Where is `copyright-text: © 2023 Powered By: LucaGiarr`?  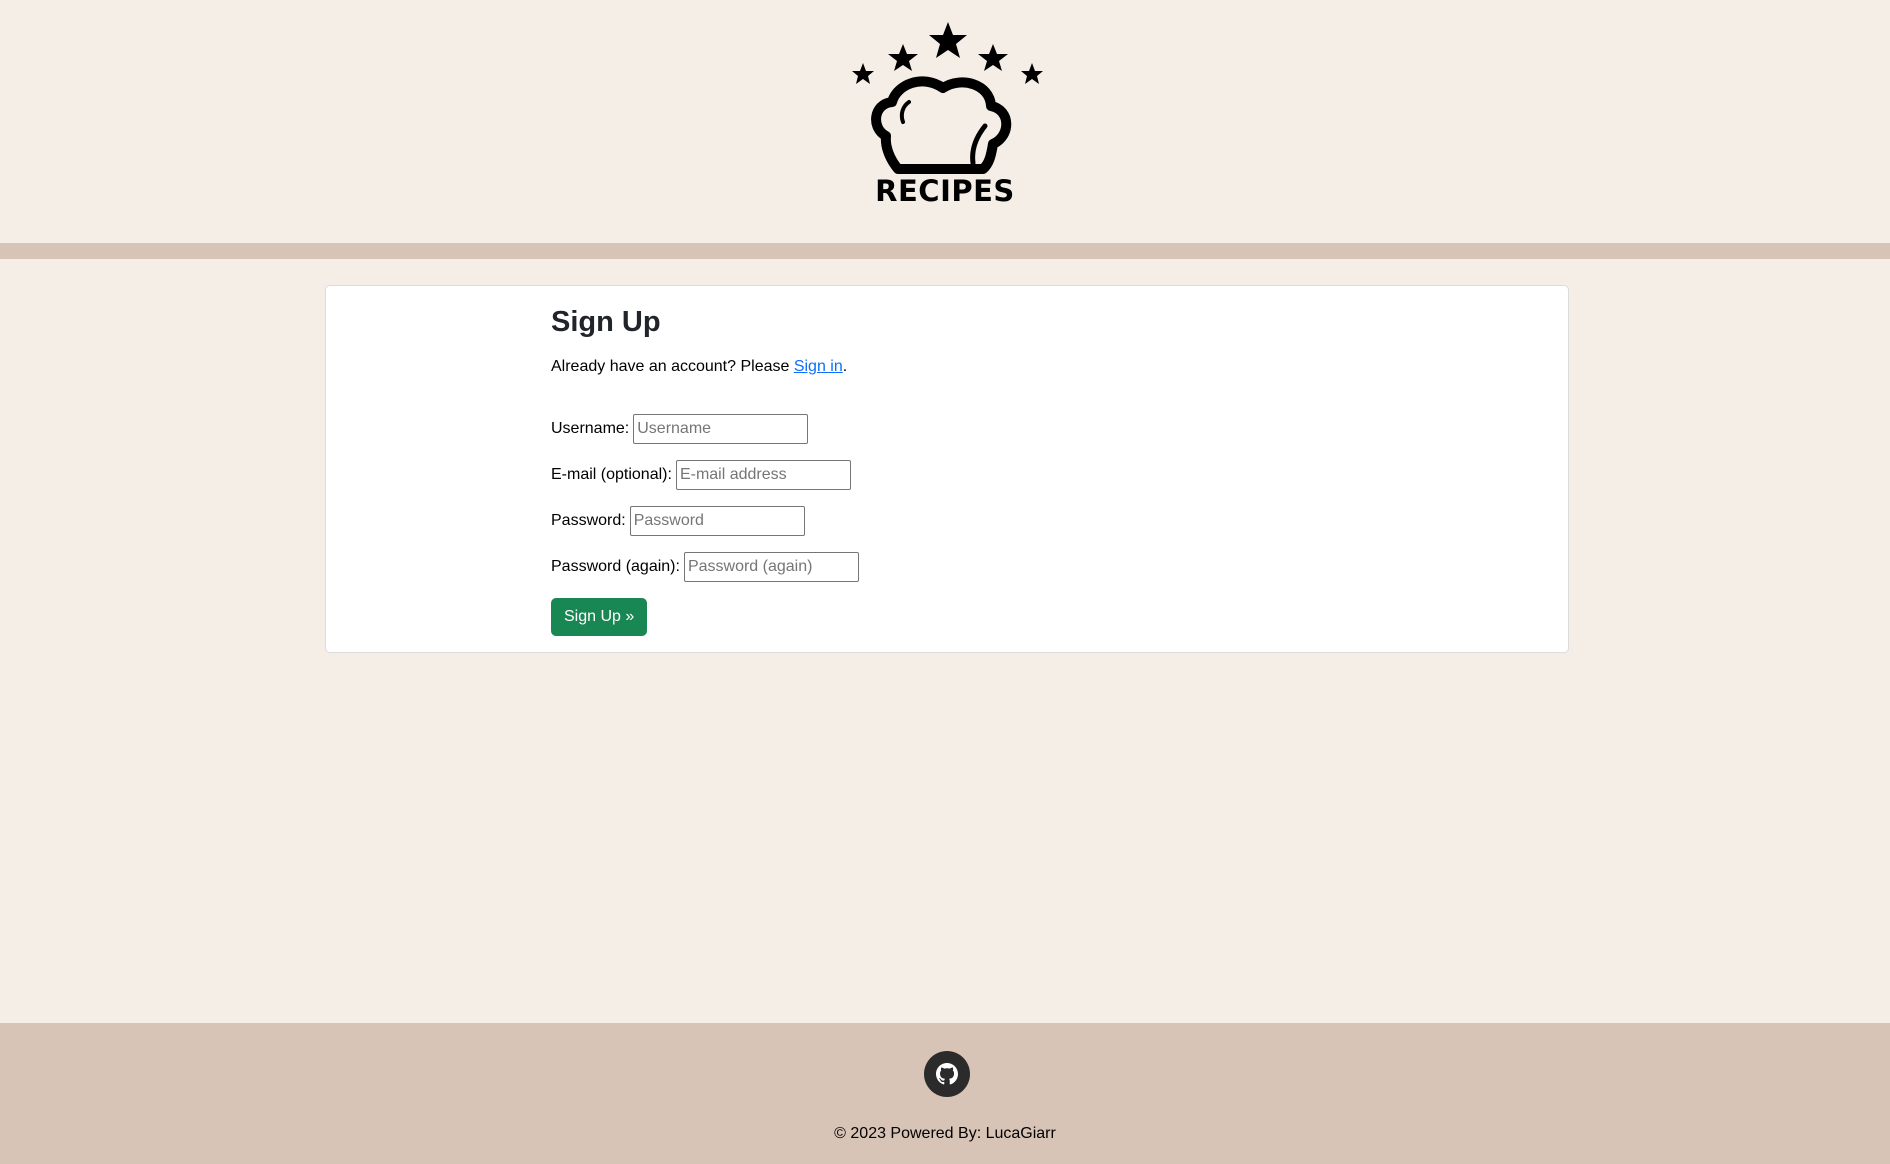 copyright-text: © 2023 Powered By: LucaGiarr is located at coordinates (945, 1133).